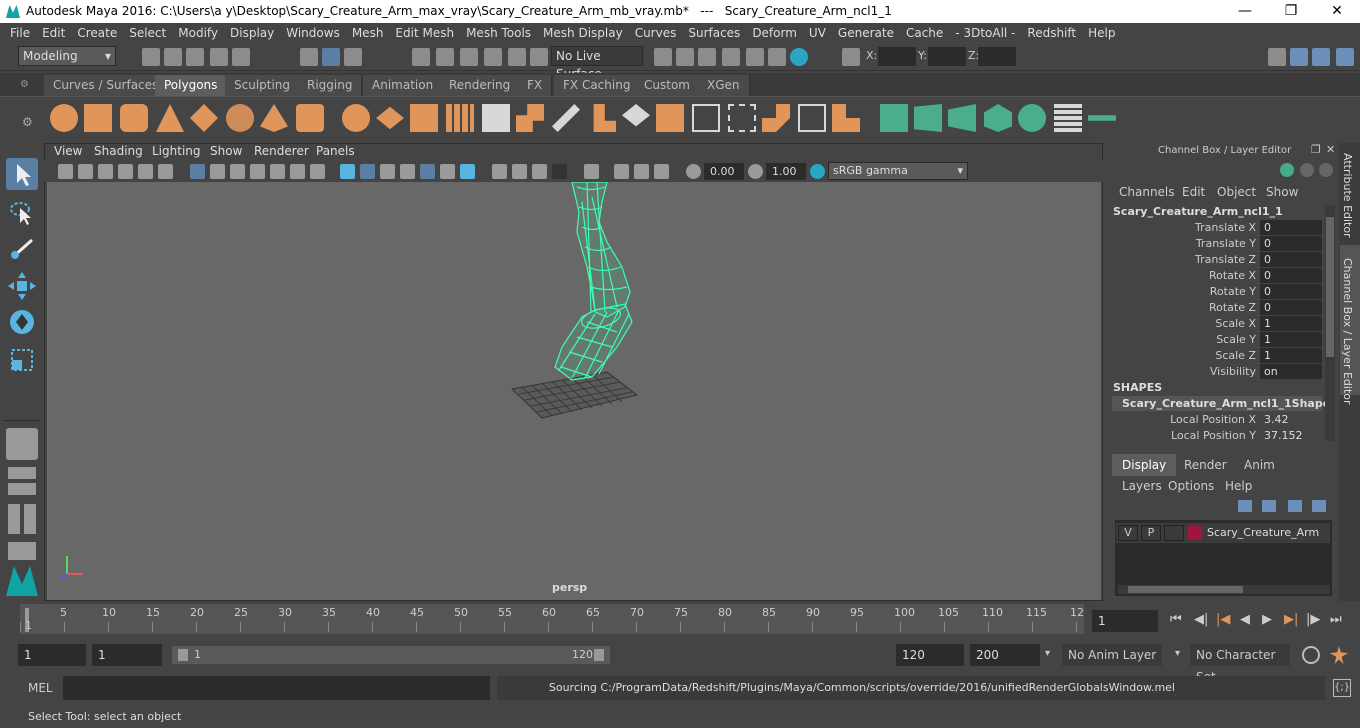  I want to click on cb-menu-channels: Channels, so click(1147, 192).